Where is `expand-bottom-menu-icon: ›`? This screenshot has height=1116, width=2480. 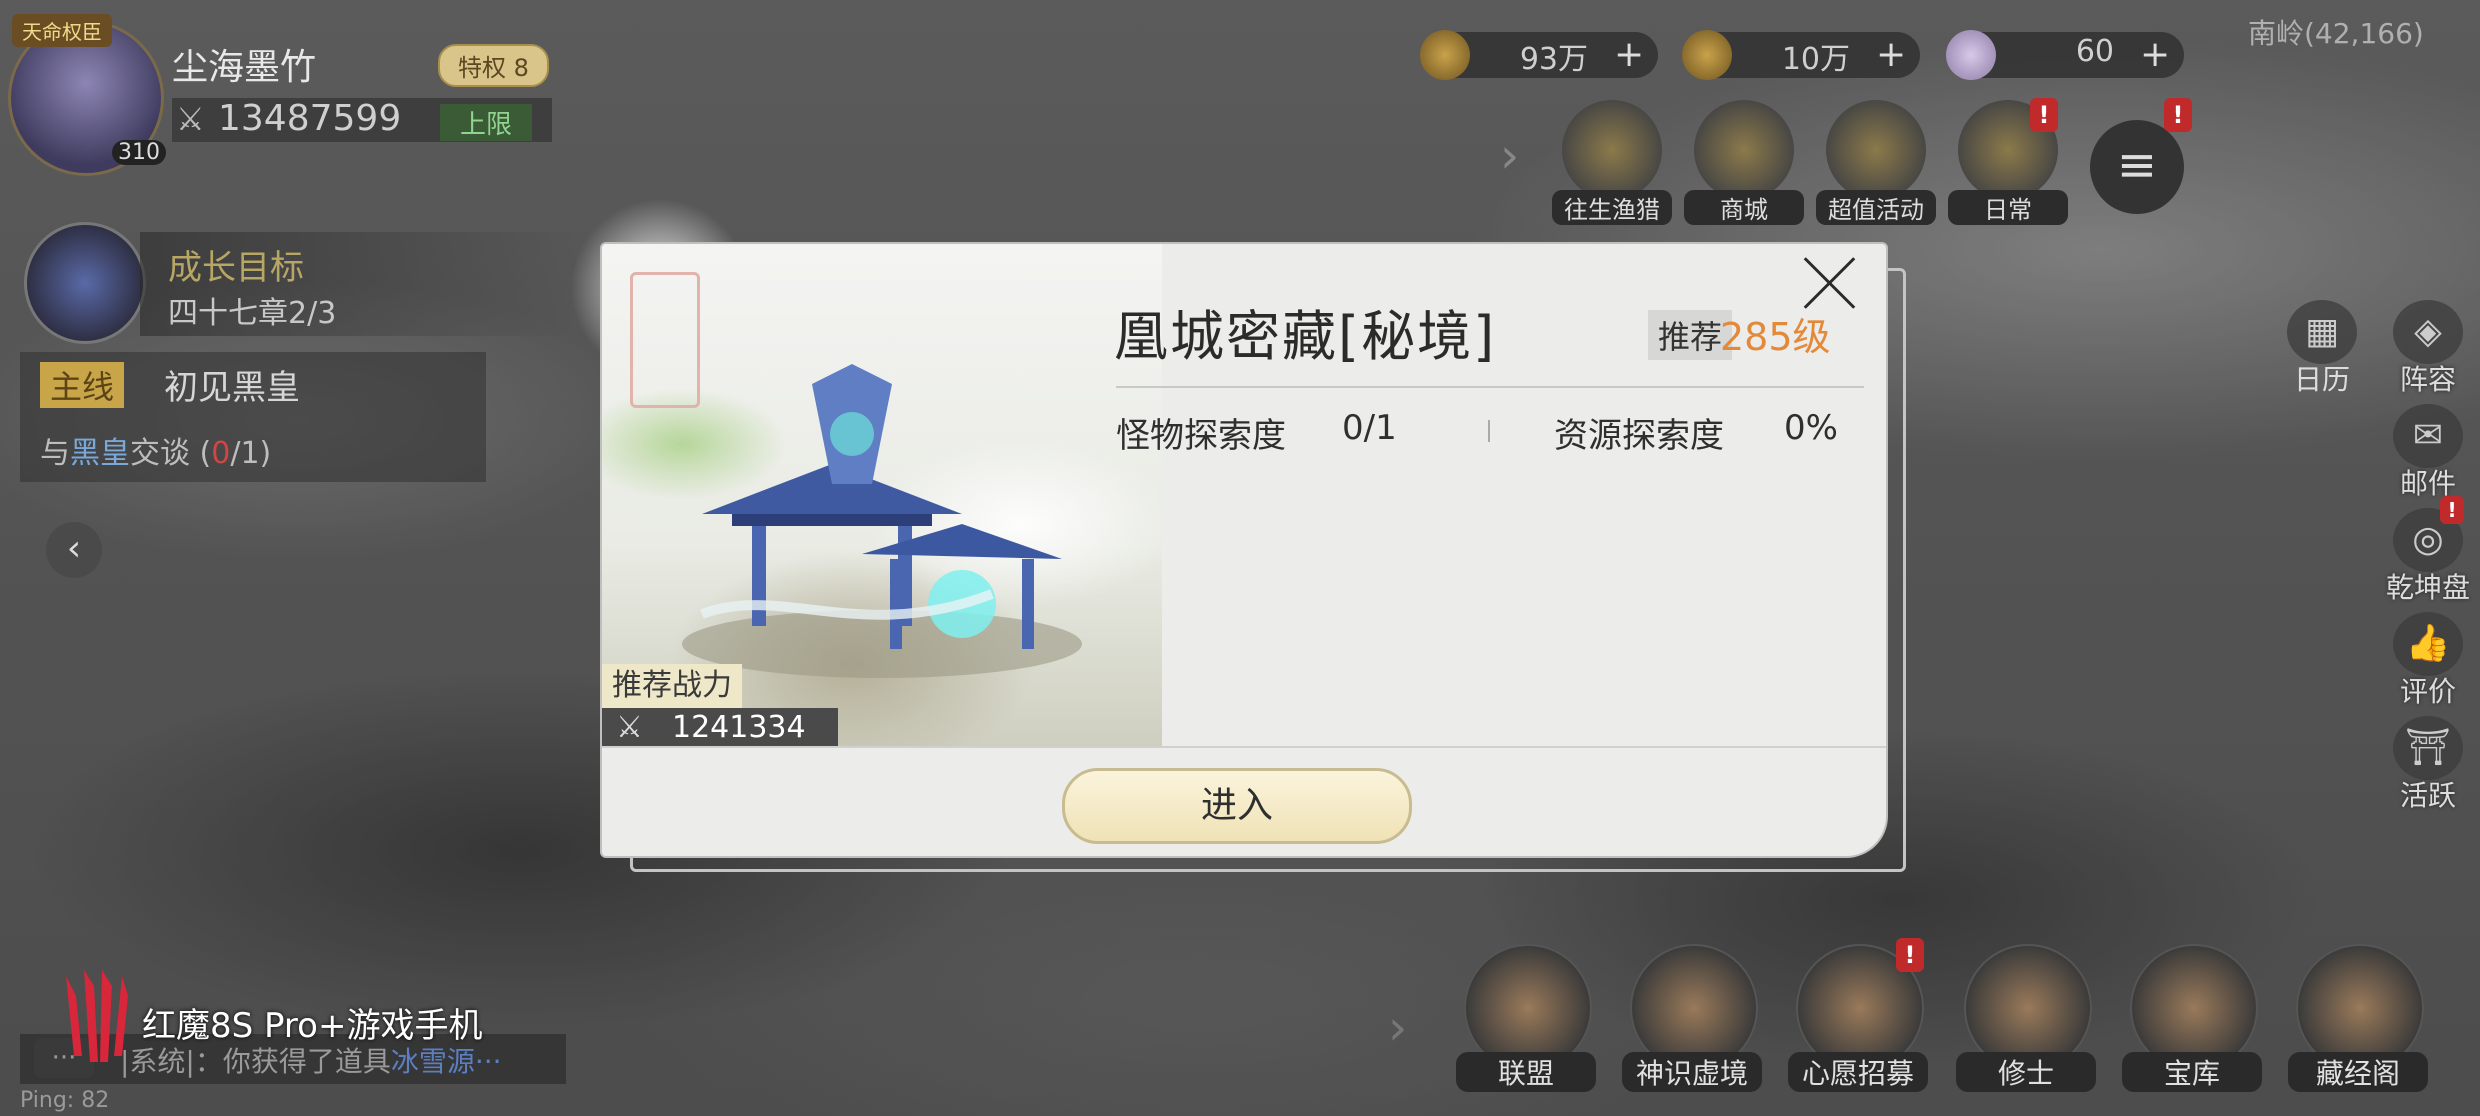 expand-bottom-menu-icon: › is located at coordinates (1397, 1028).